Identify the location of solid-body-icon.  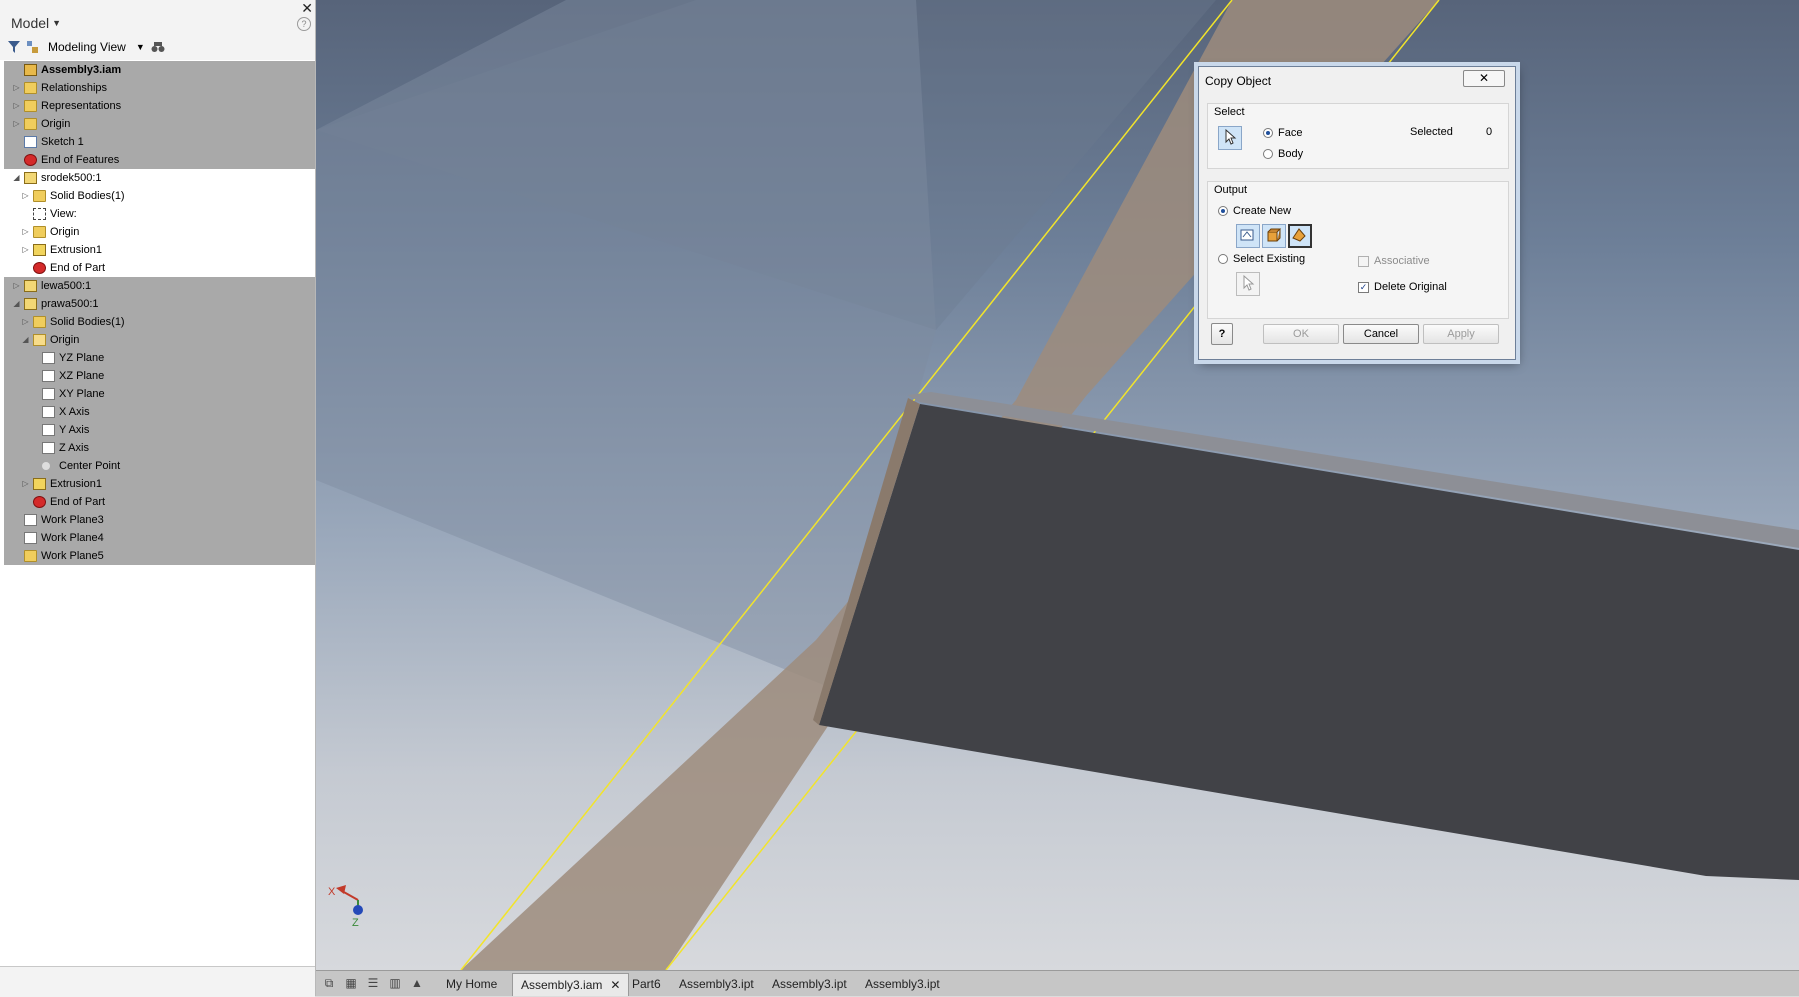
(1274, 235).